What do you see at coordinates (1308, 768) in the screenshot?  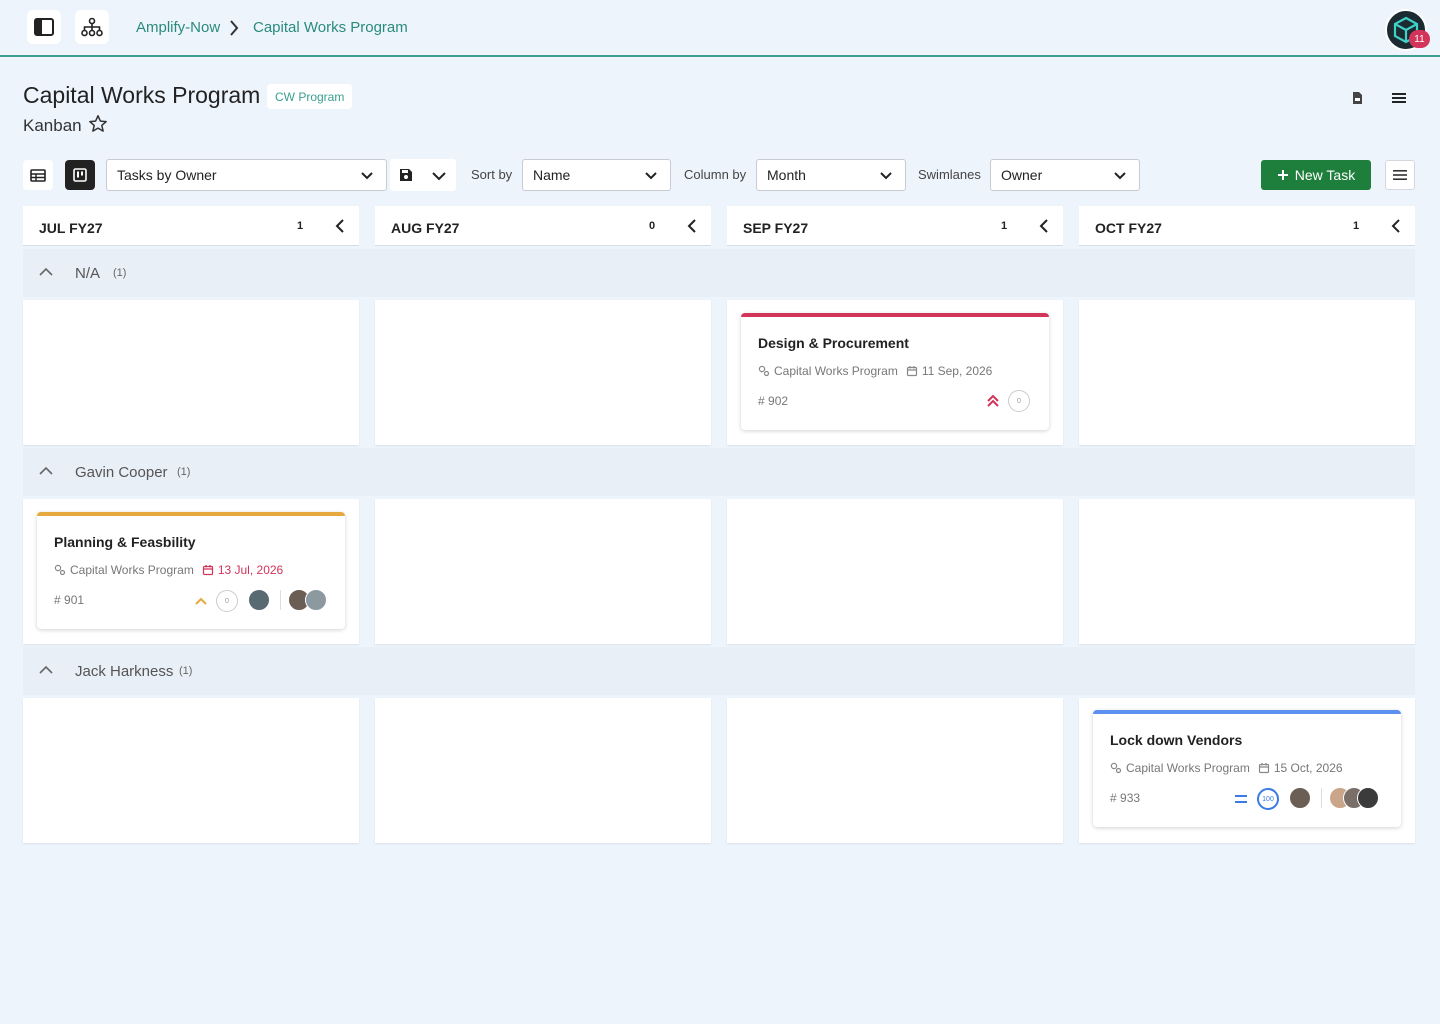 I see `card-due-date: 15 Oct, 2026` at bounding box center [1308, 768].